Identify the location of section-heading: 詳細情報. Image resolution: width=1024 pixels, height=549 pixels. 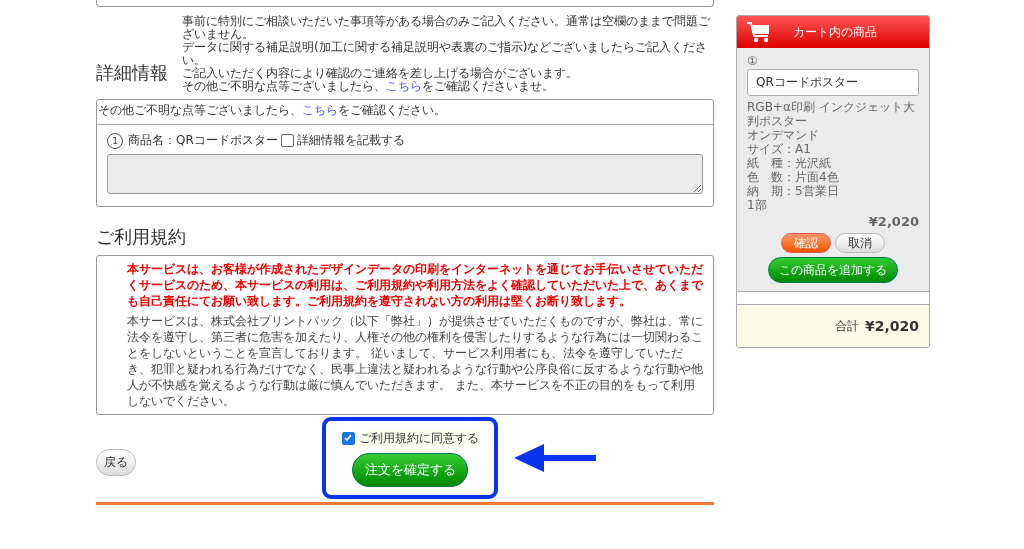
(132, 73).